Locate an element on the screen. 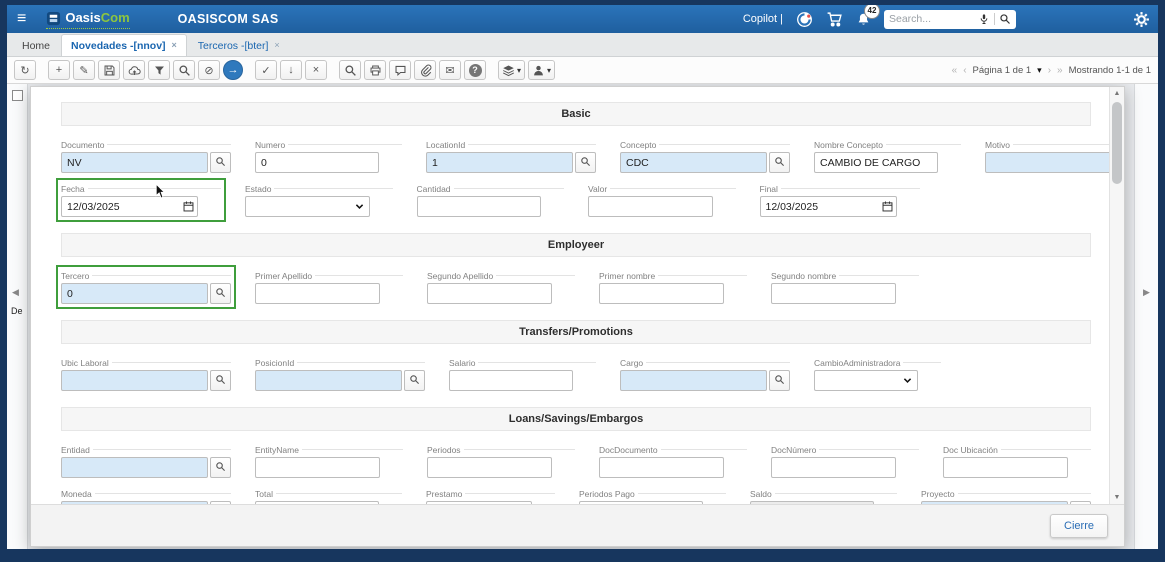  confirm-button: ✓ is located at coordinates (266, 70).